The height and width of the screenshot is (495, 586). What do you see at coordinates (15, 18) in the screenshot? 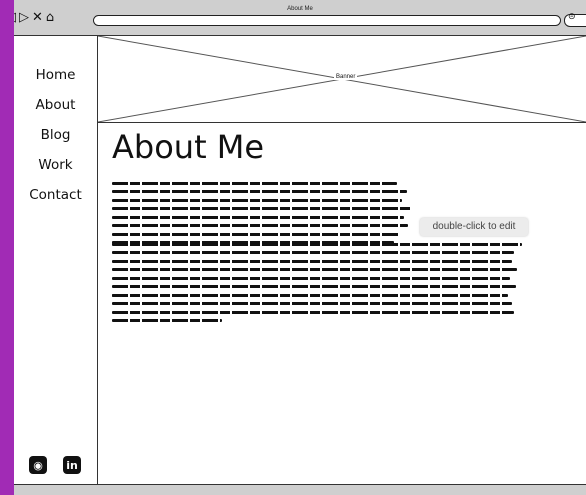
I see `back-icon: ◁` at bounding box center [15, 18].